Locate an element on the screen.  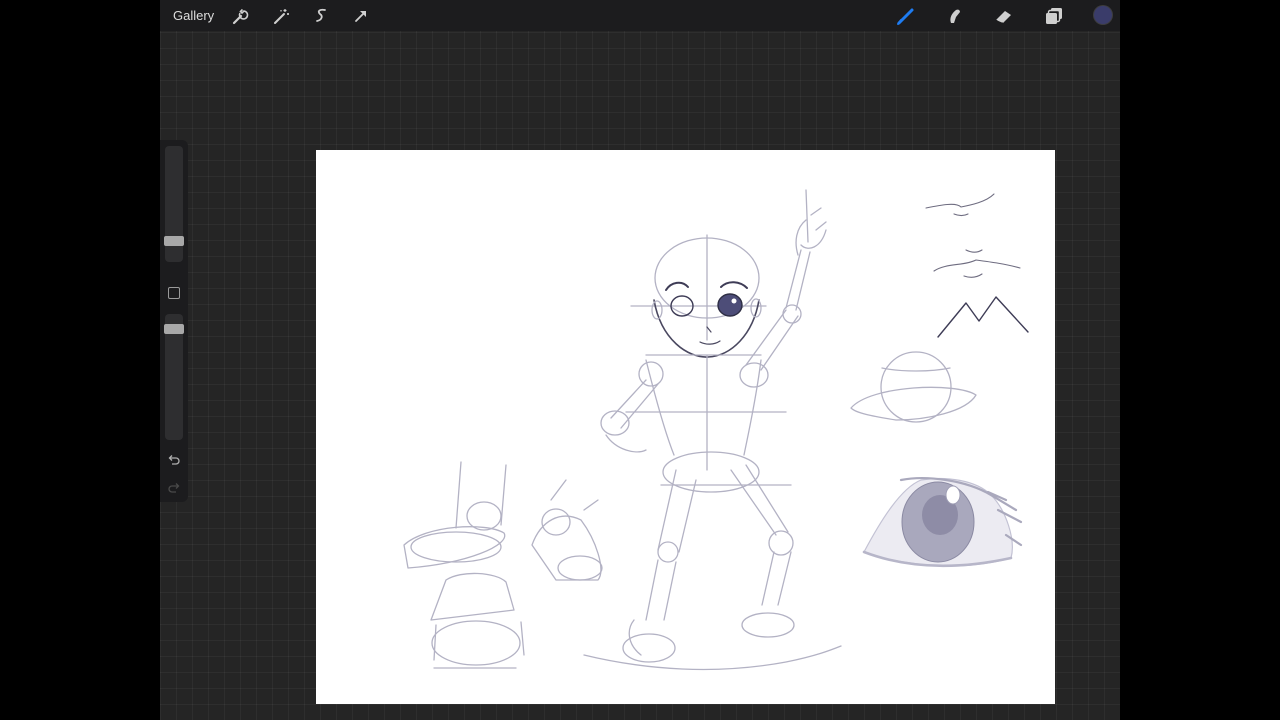
foot-study-sketches is located at coordinates (503, 565).